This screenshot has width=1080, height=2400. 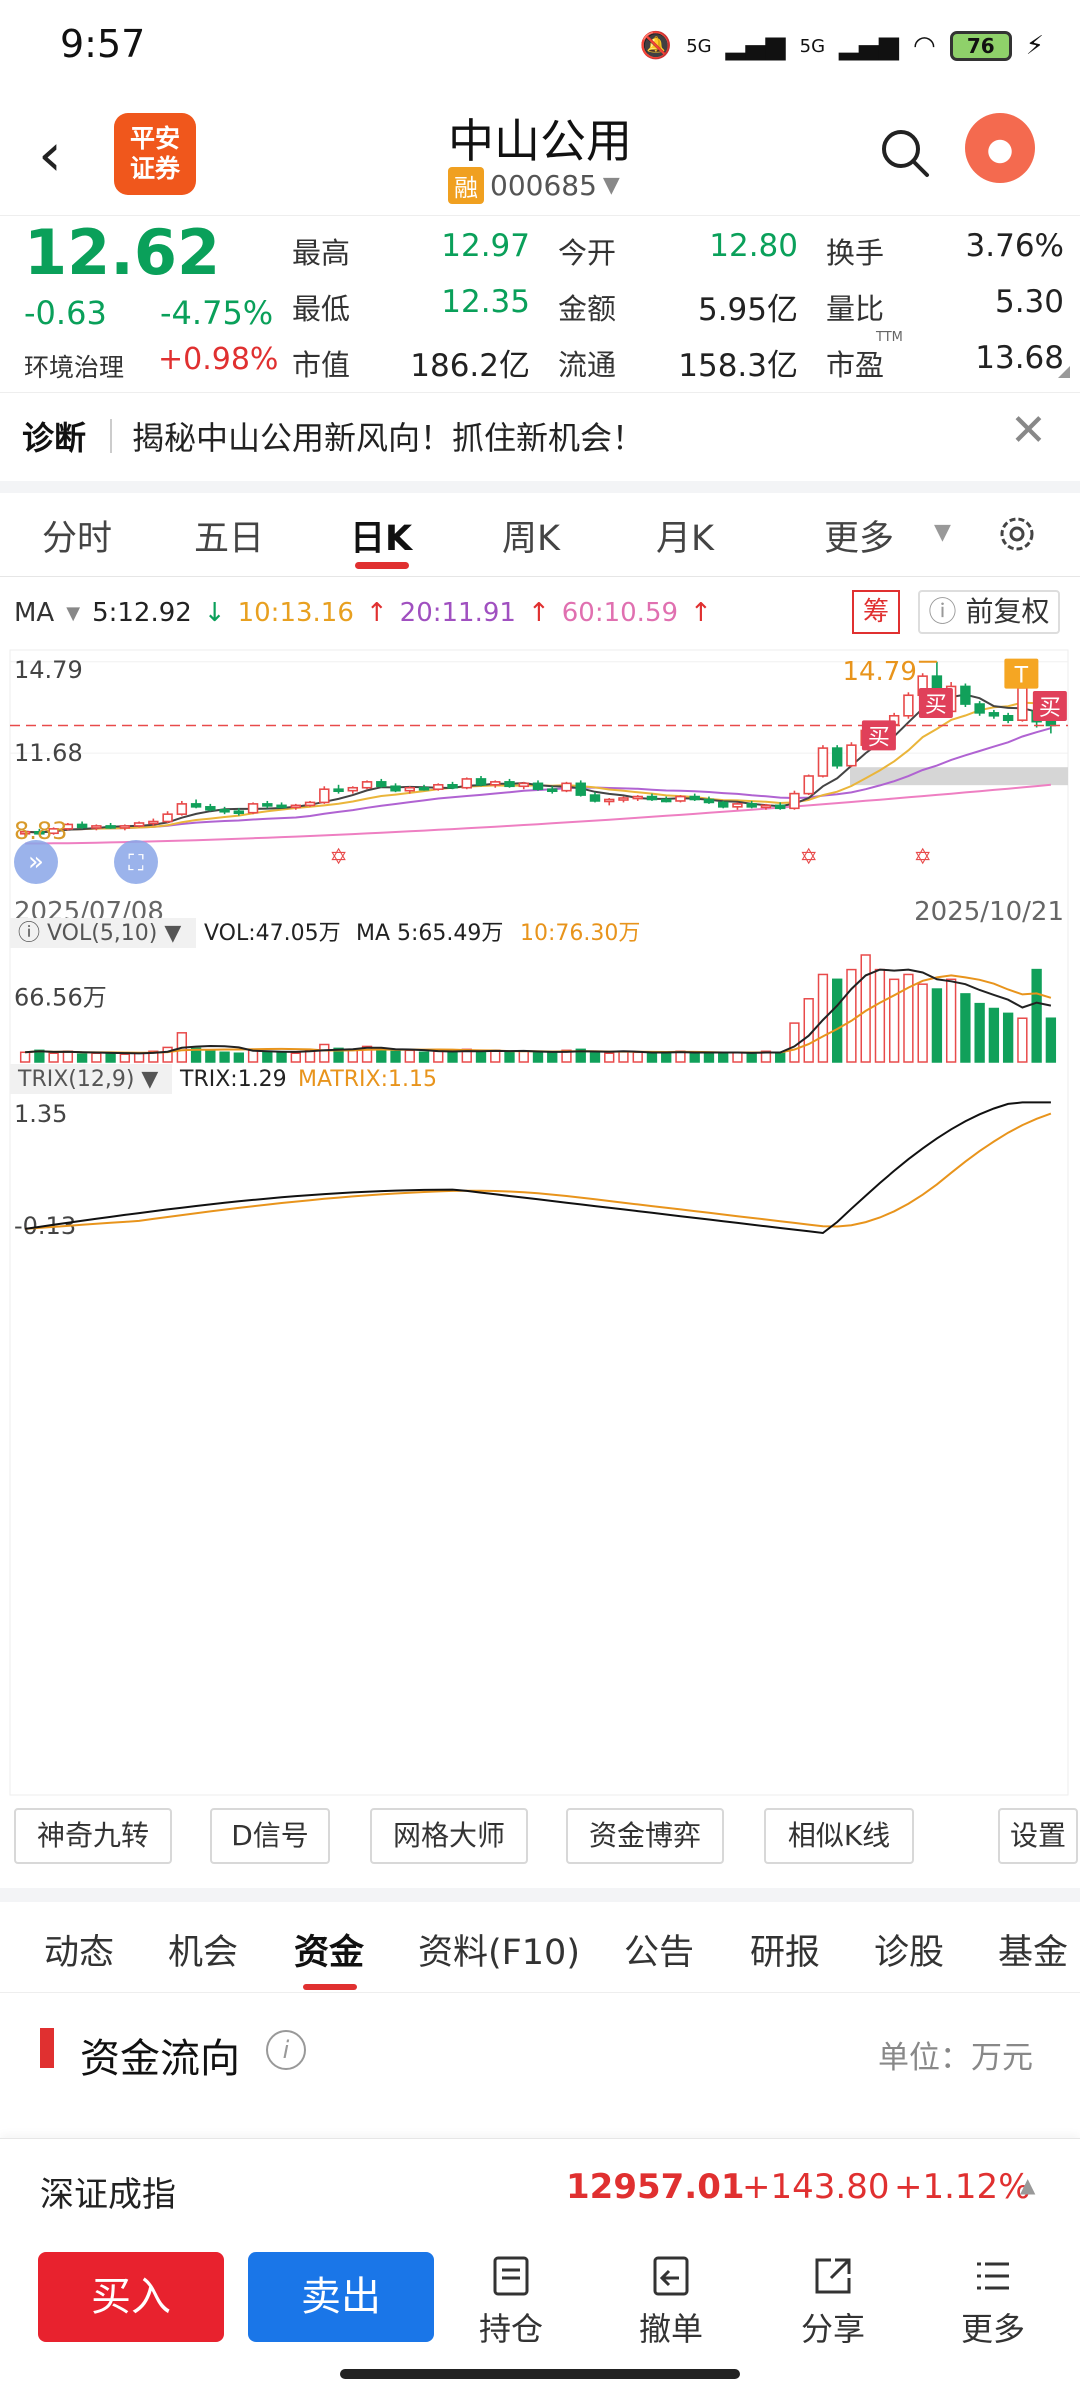 I want to click on cancel-order-button: 撤单, so click(x=671, y=2302).